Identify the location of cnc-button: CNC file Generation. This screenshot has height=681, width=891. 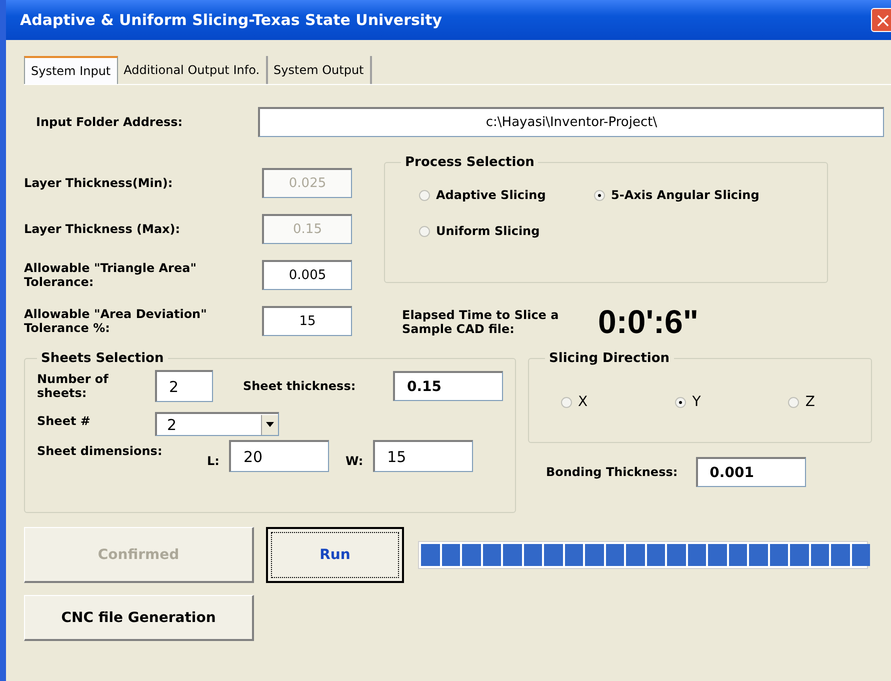
(139, 618).